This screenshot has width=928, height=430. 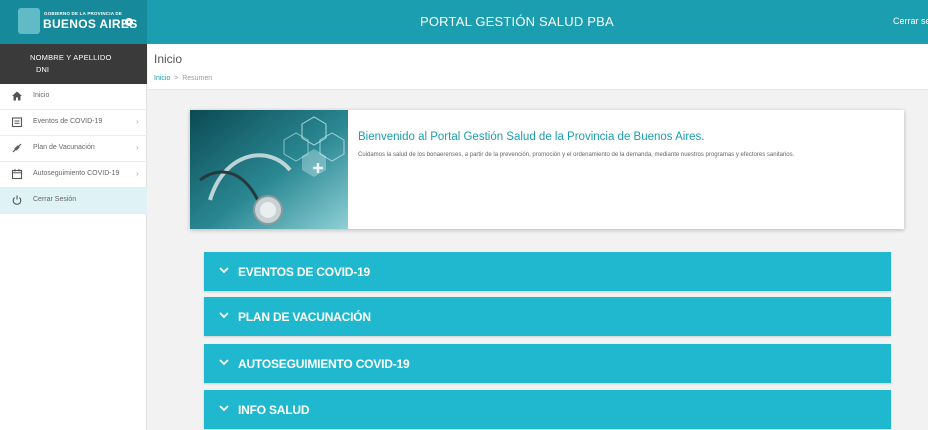 What do you see at coordinates (269, 169) in the screenshot?
I see `stethoscope-image` at bounding box center [269, 169].